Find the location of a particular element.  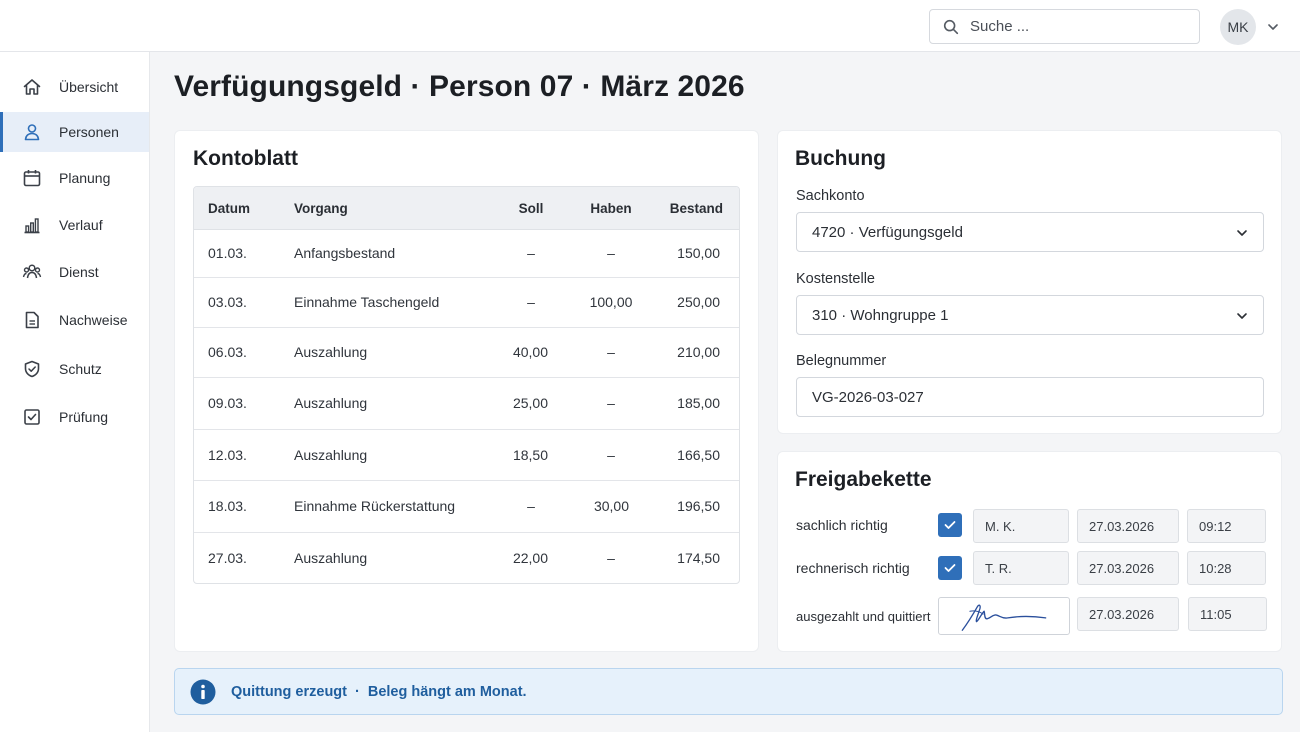

cell-bestand: 185,00 is located at coordinates (698, 403).